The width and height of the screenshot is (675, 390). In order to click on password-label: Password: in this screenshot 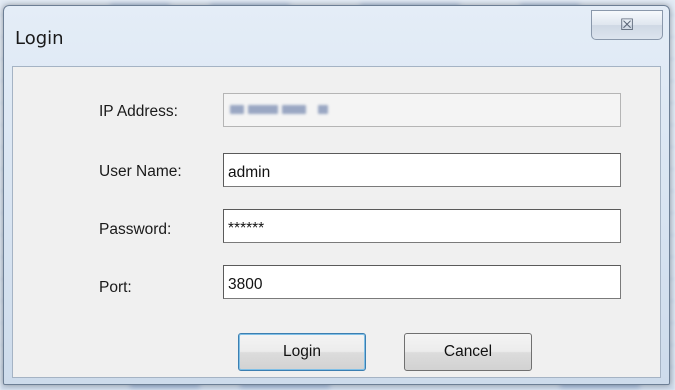, I will do `click(135, 229)`.